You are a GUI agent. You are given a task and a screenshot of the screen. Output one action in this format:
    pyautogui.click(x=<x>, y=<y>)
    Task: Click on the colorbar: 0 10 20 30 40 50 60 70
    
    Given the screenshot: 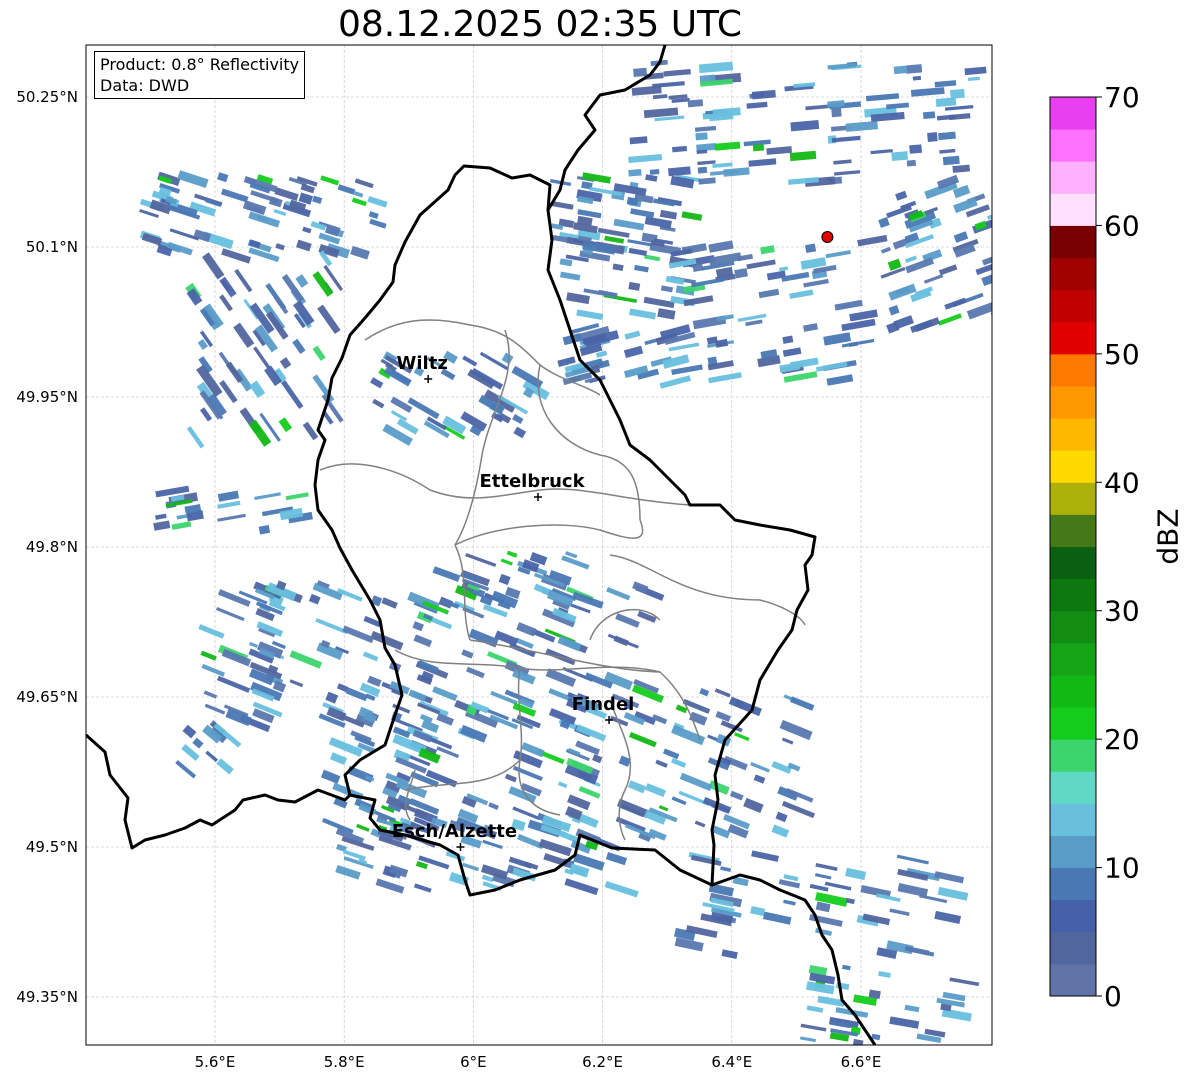 What is the action you would take?
    pyautogui.click(x=1094, y=547)
    